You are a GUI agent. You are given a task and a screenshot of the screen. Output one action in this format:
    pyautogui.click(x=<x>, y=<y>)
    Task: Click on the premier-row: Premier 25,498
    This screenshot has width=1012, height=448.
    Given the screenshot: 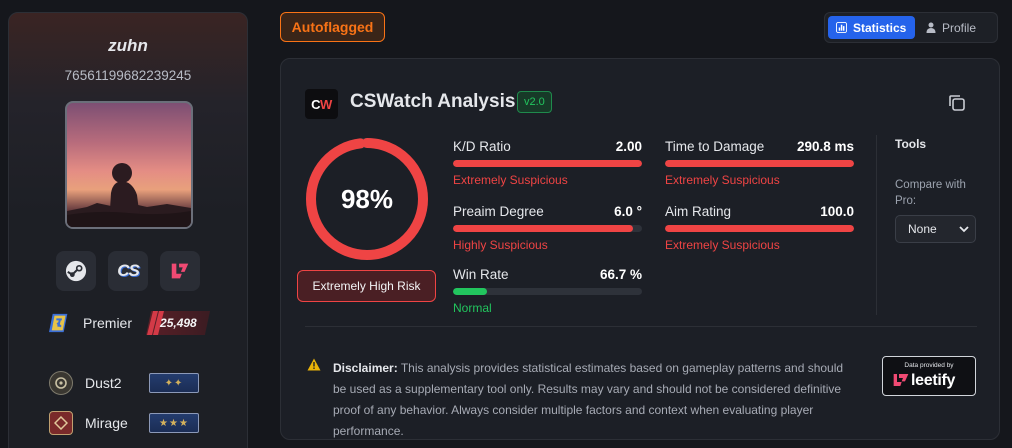 What is the action you would take?
    pyautogui.click(x=130, y=323)
    